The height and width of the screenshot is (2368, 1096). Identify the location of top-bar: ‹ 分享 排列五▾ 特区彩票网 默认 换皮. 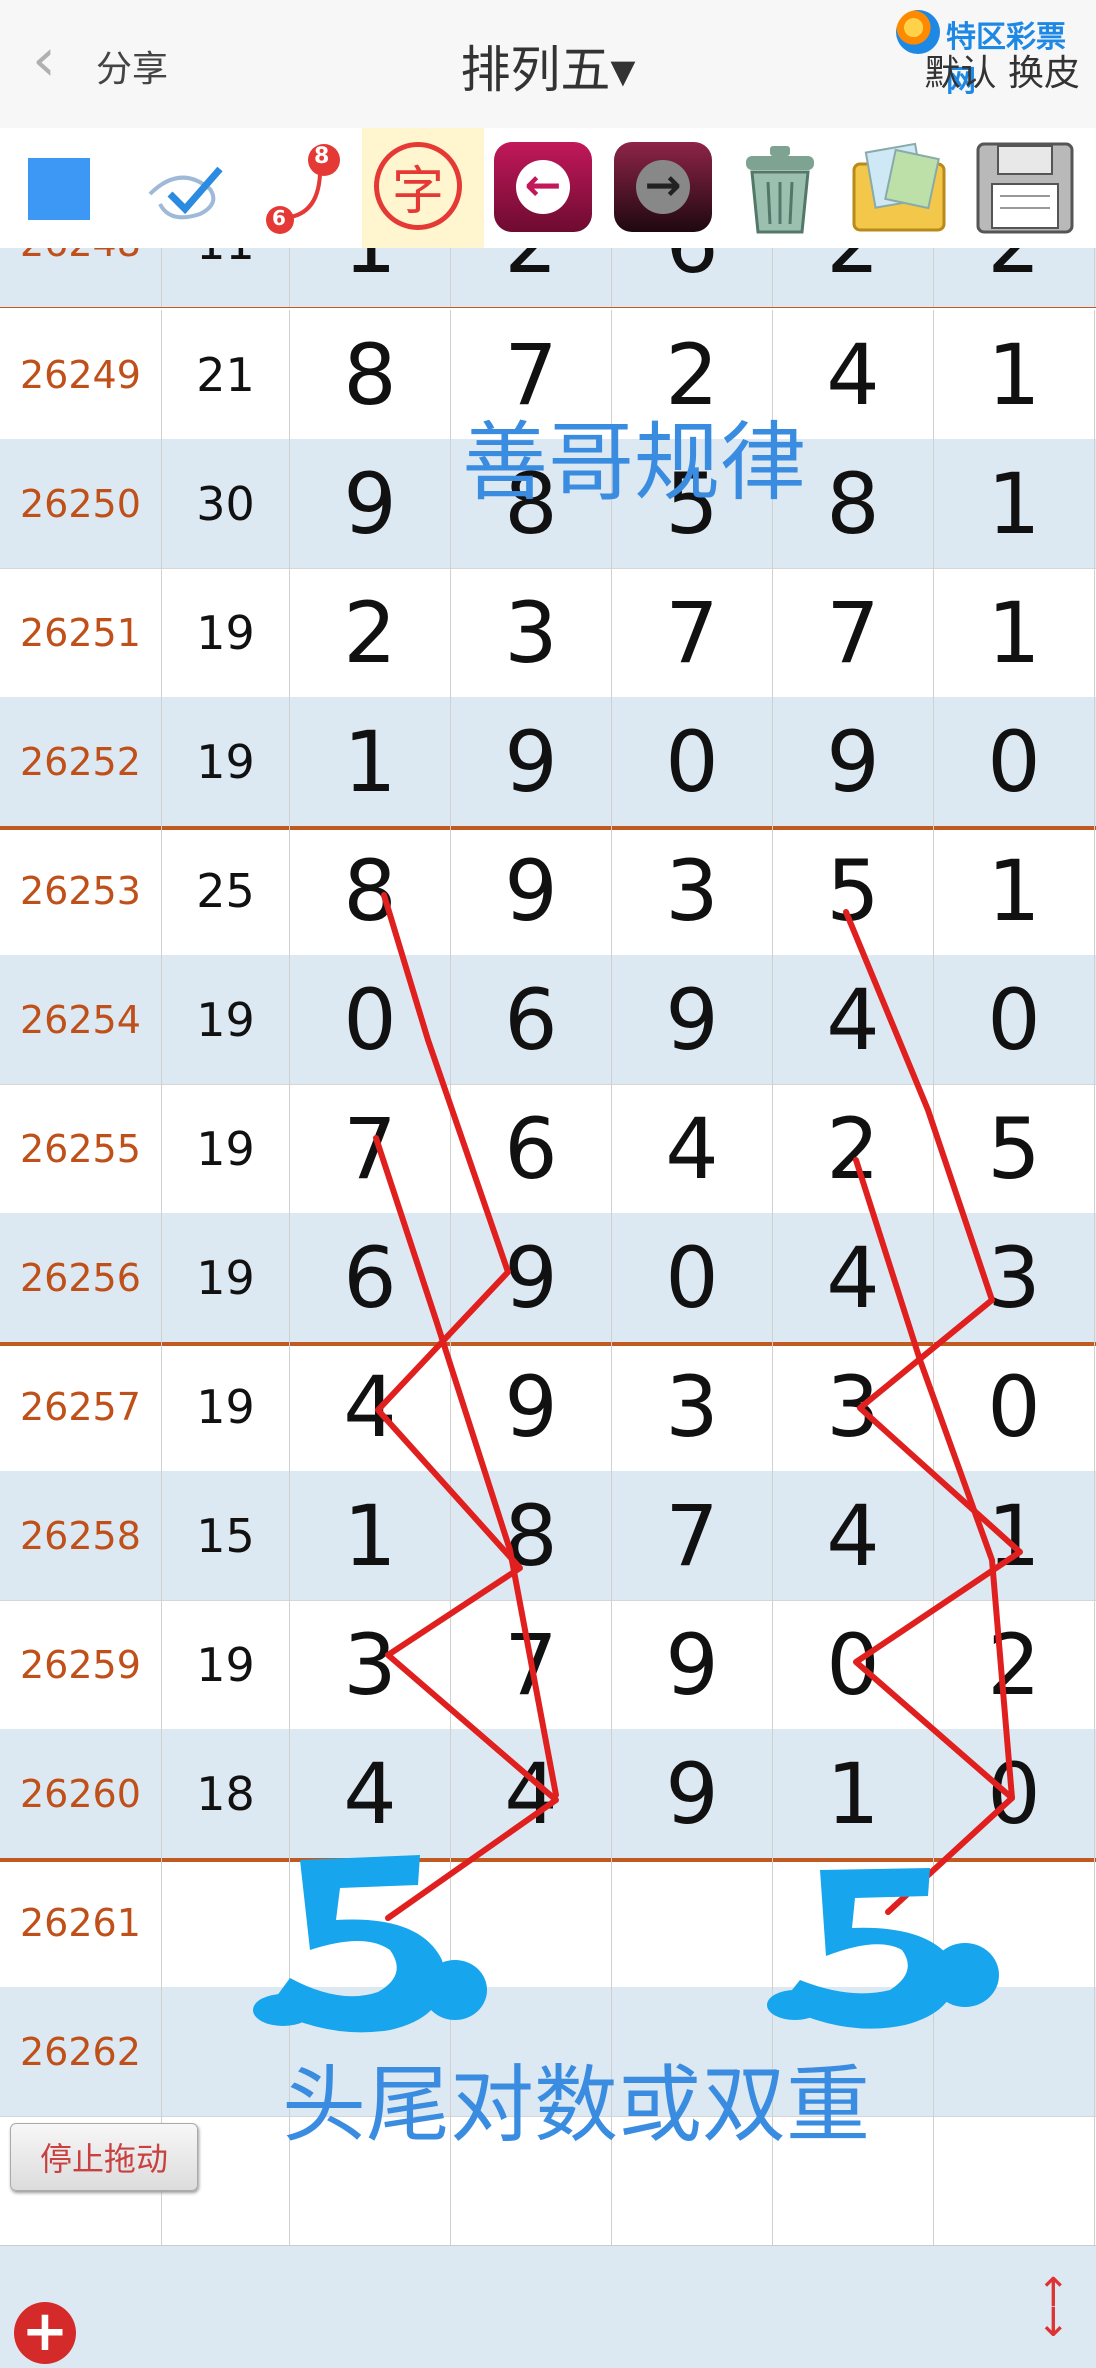
(548, 64).